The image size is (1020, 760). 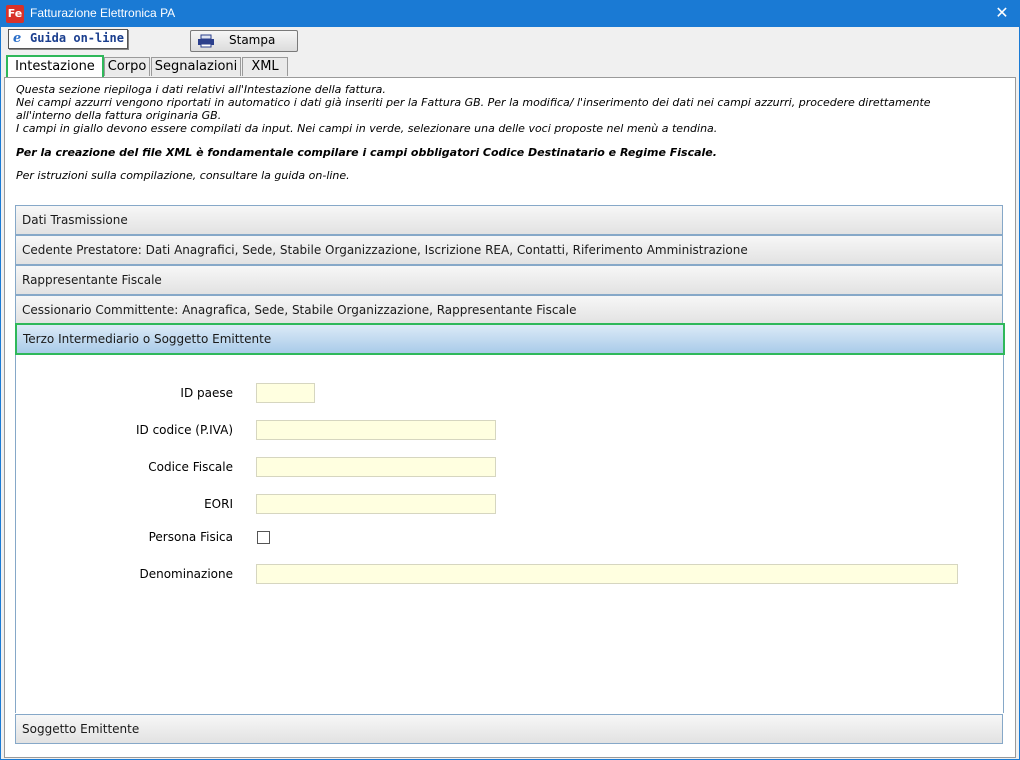 I want to click on denominazione-field, so click(x=607, y=574).